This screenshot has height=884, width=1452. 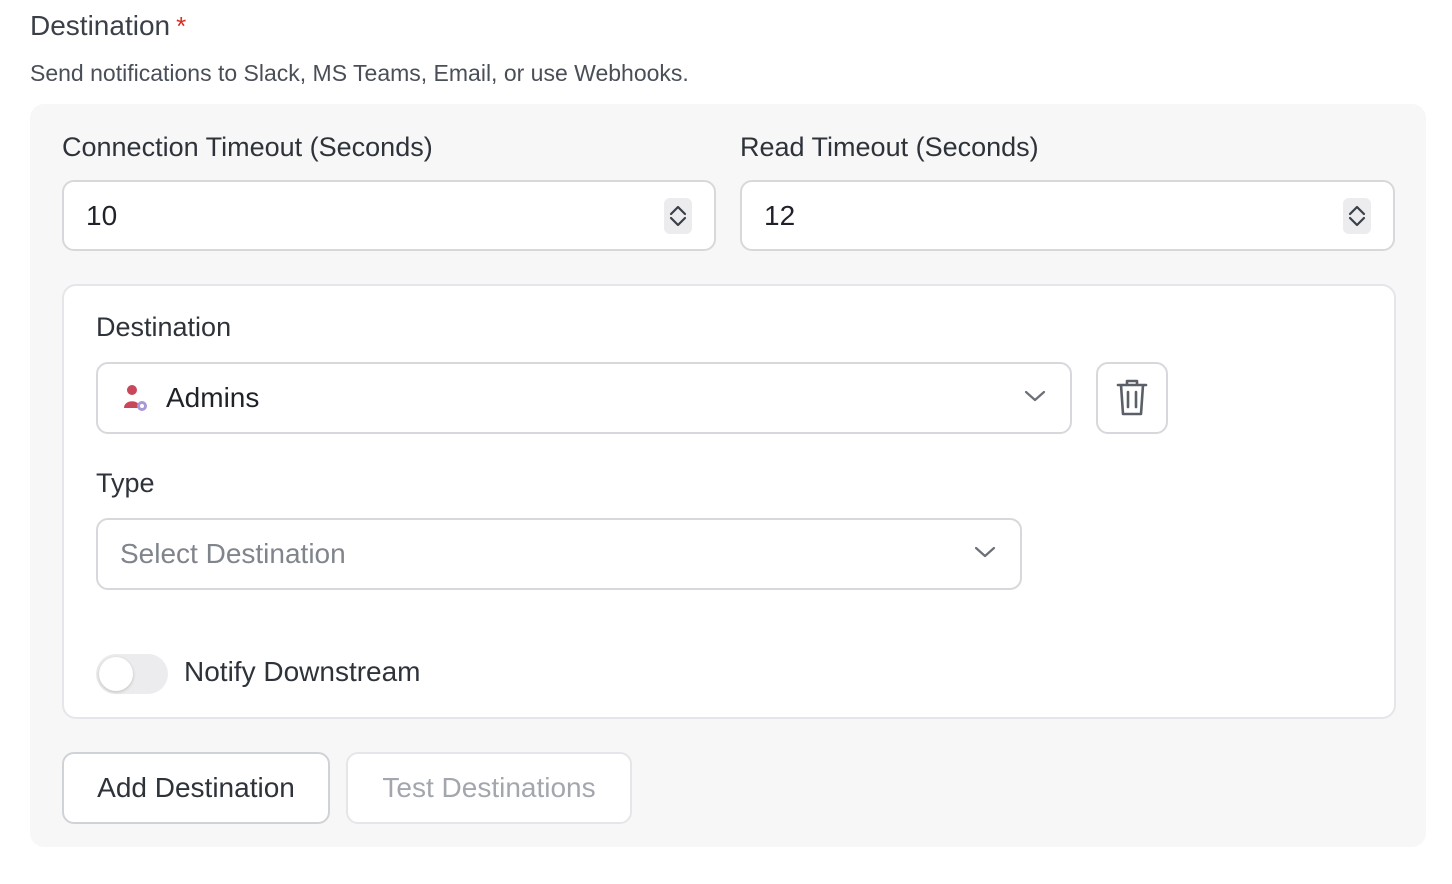 What do you see at coordinates (213, 397) in the screenshot?
I see `destination-selected-value: Admins` at bounding box center [213, 397].